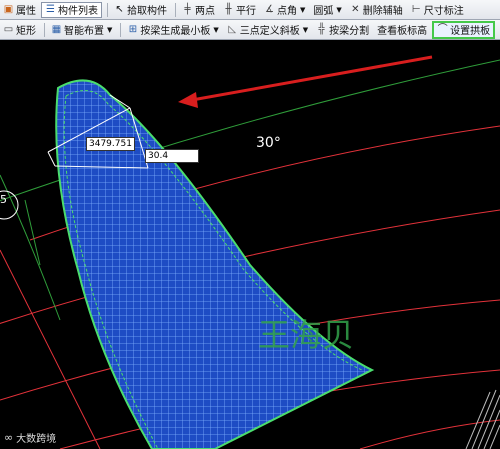 Image resolution: width=500 pixels, height=449 pixels. What do you see at coordinates (382, 11) in the screenshot?
I see `delete-aux-label: 删除辅轴` at bounding box center [382, 11].